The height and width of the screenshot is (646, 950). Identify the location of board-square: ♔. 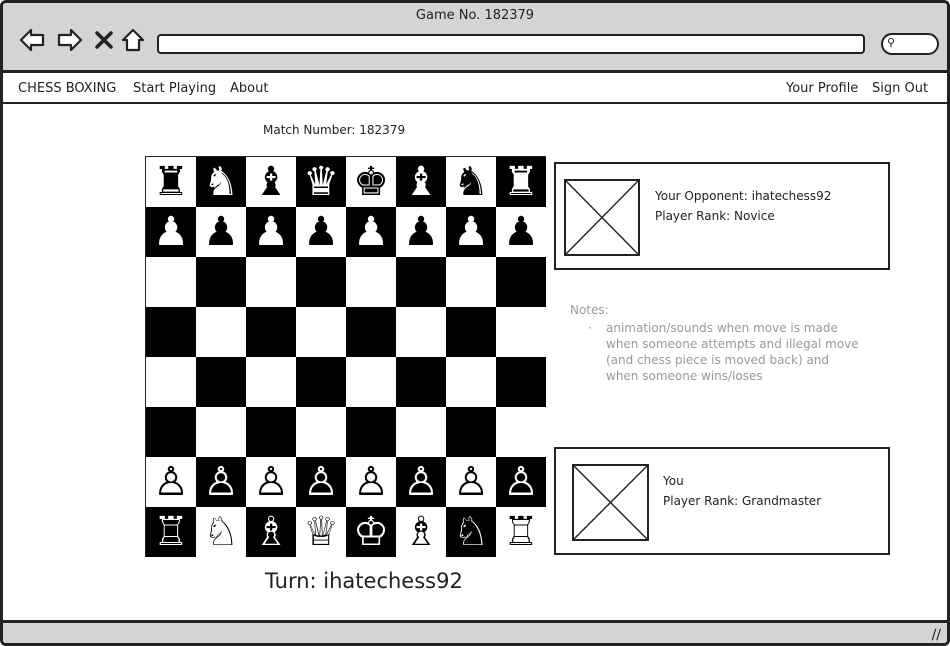
(371, 532).